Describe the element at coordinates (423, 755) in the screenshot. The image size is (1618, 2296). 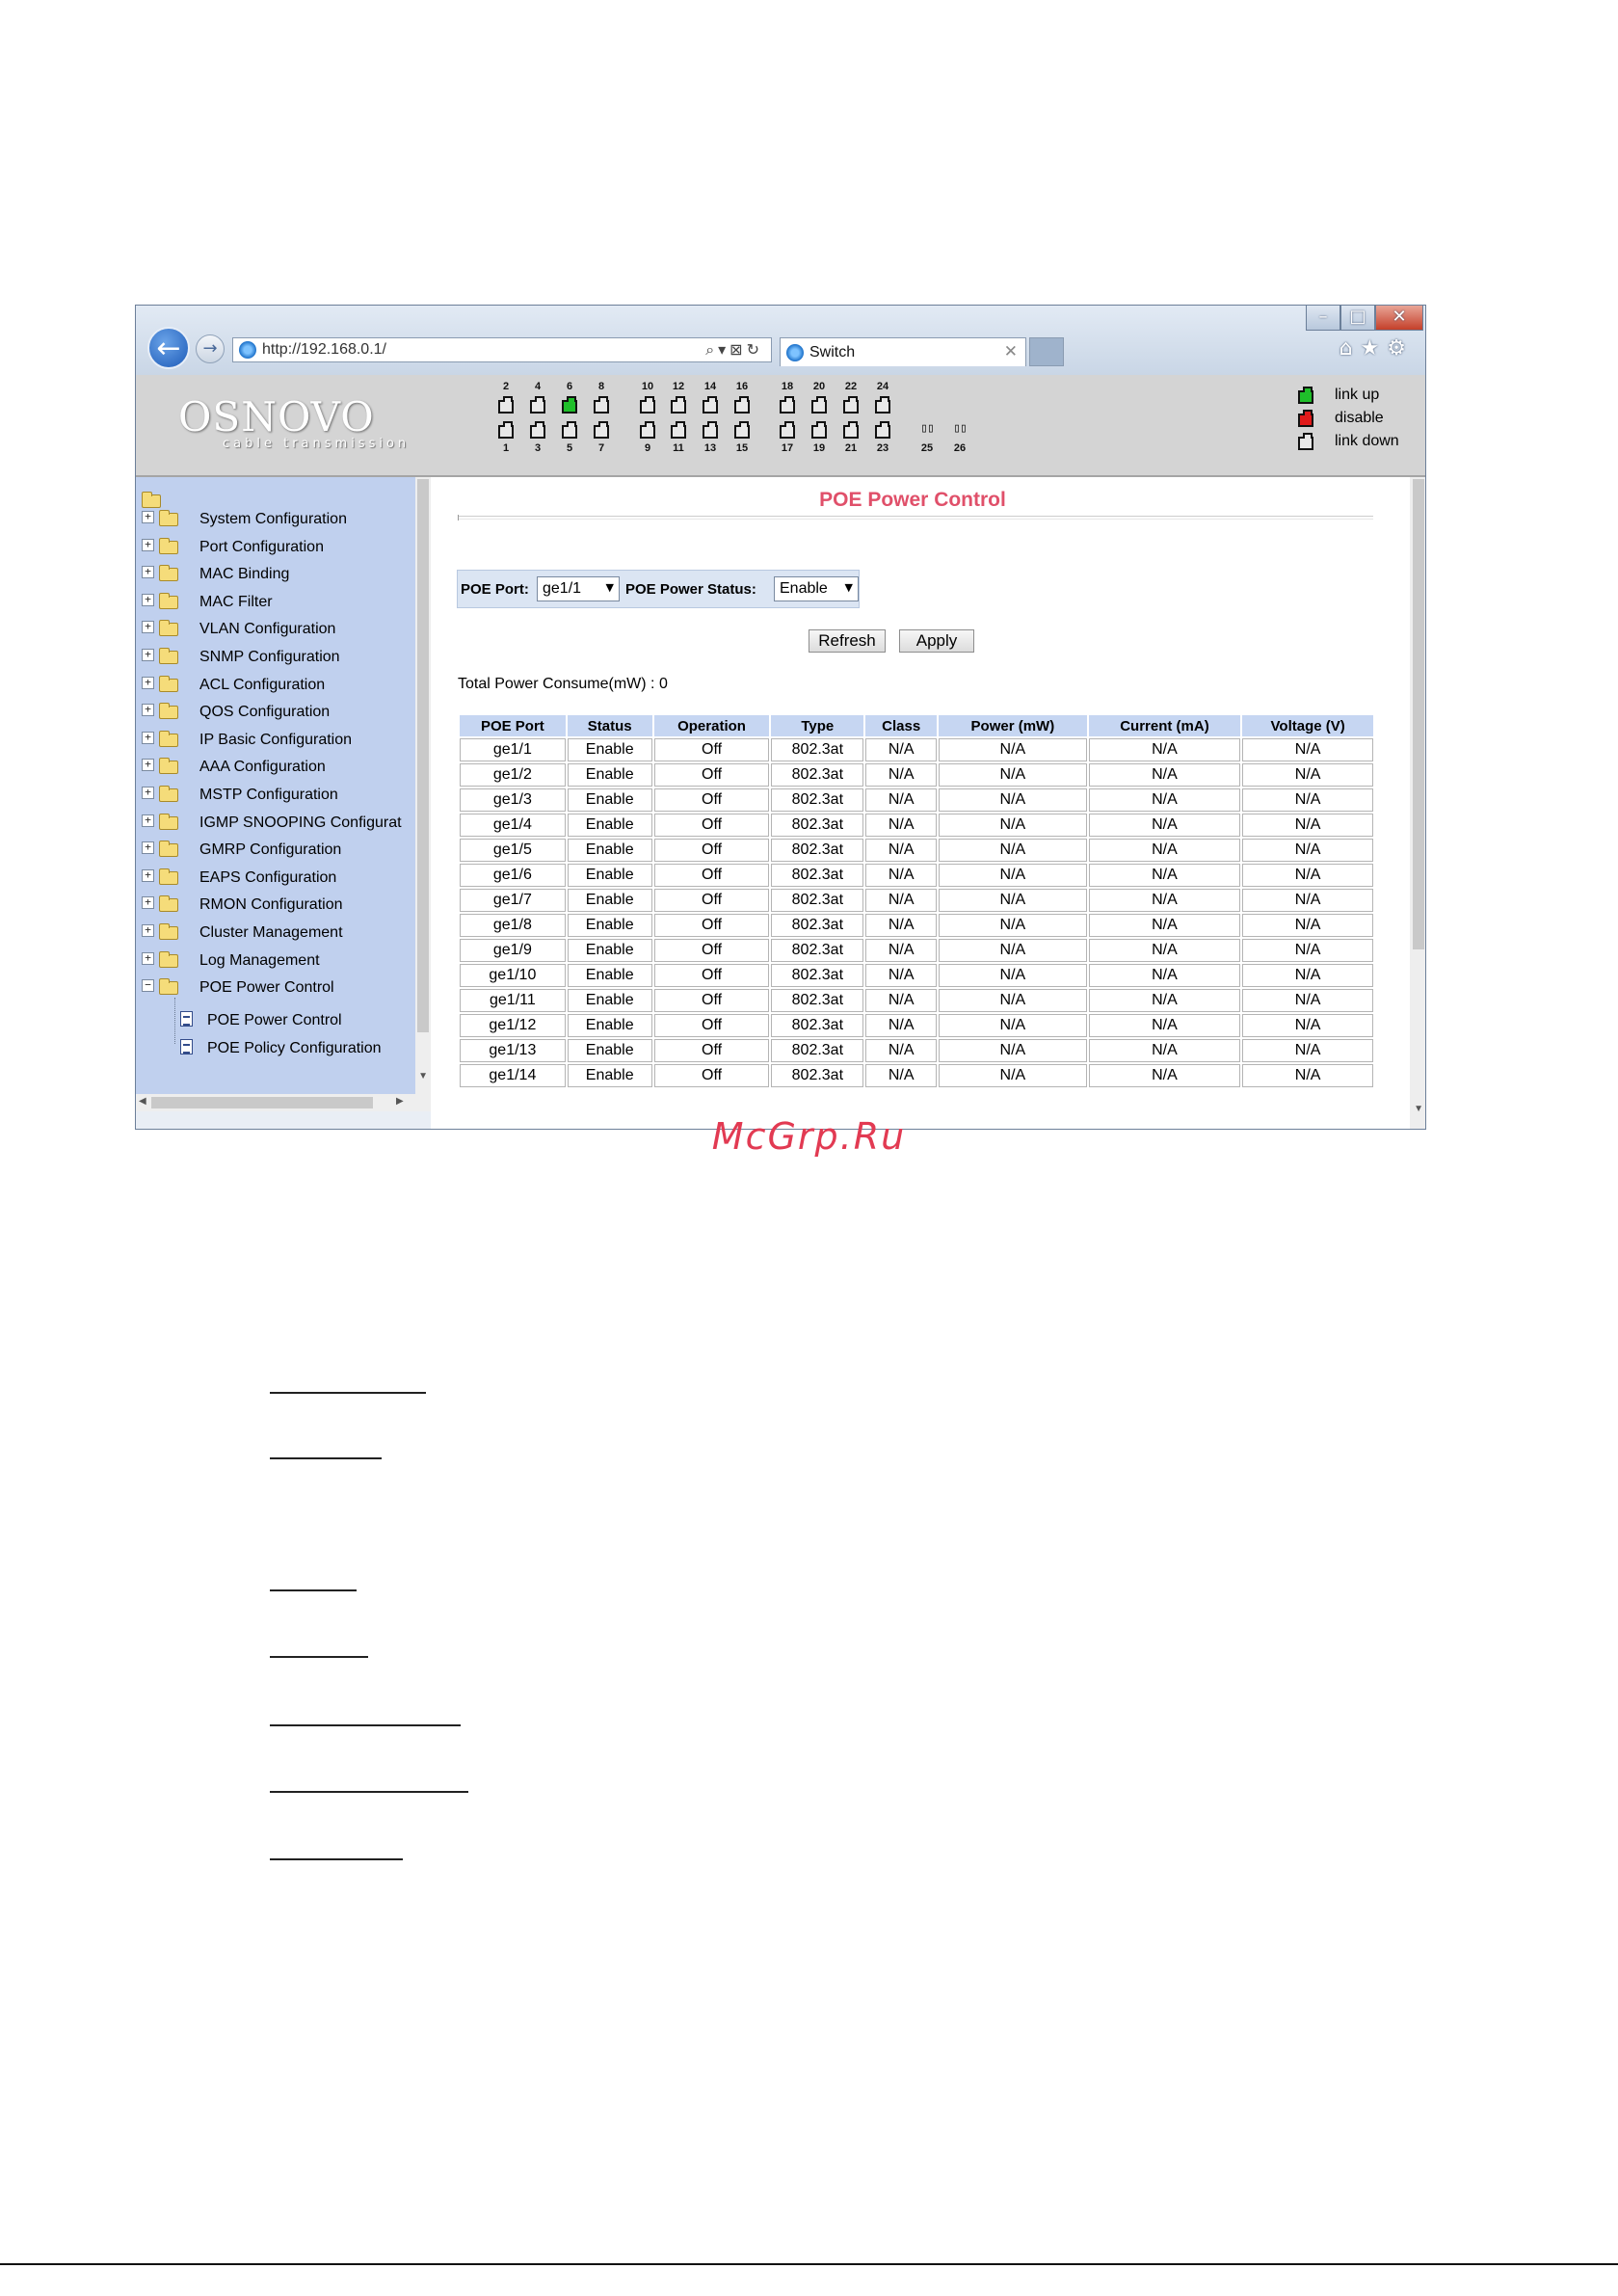
I see `sidebar-scroll-thumb` at that location.